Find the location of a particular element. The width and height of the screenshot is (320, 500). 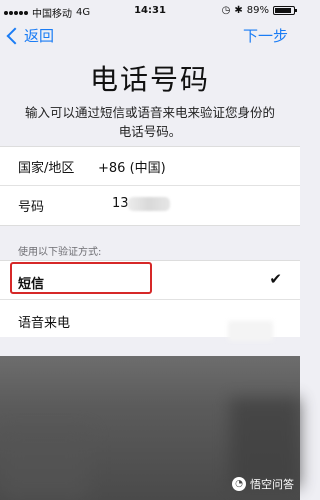

status-right: ◷ ✱ 89% is located at coordinates (259, 10).